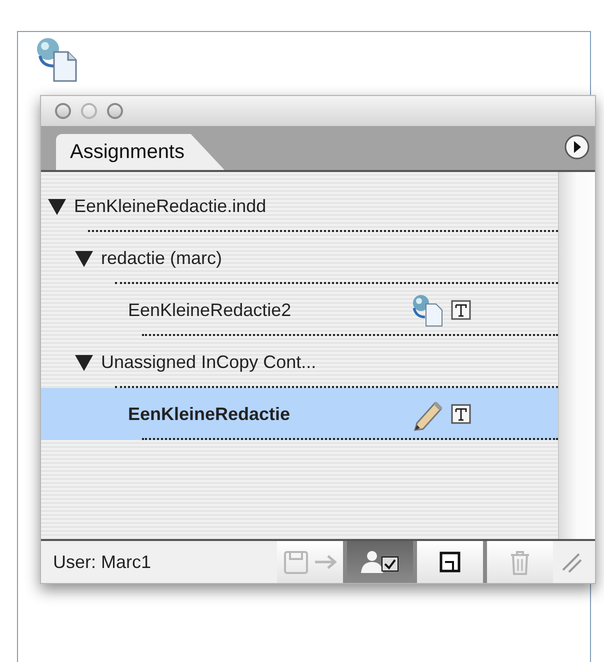 The image size is (604, 662). Describe the element at coordinates (170, 206) in the screenshot. I see `item-label: EenKleineRedactie.indd` at that location.